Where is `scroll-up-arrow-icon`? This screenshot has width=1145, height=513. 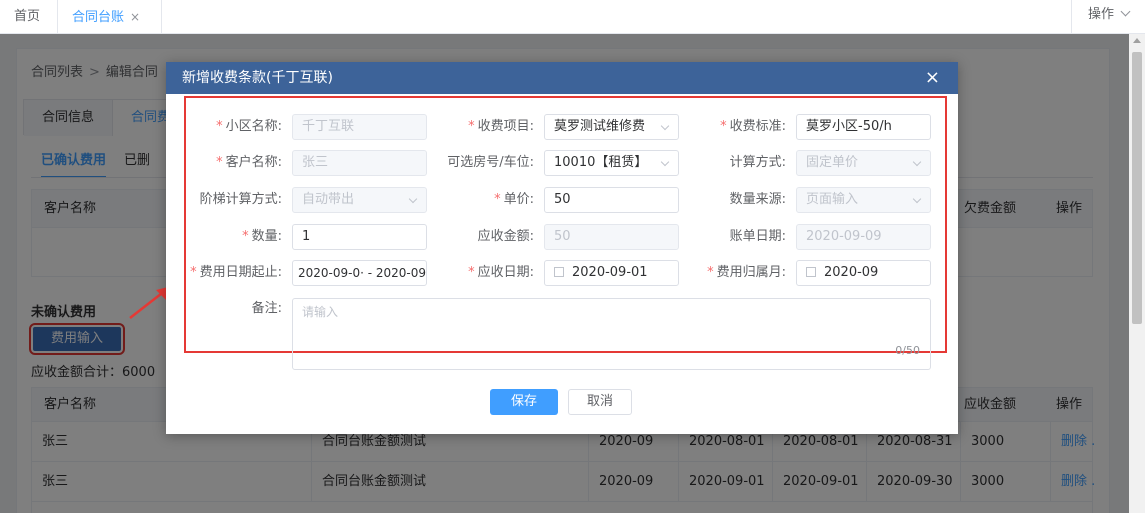 scroll-up-arrow-icon is located at coordinates (1137, 40).